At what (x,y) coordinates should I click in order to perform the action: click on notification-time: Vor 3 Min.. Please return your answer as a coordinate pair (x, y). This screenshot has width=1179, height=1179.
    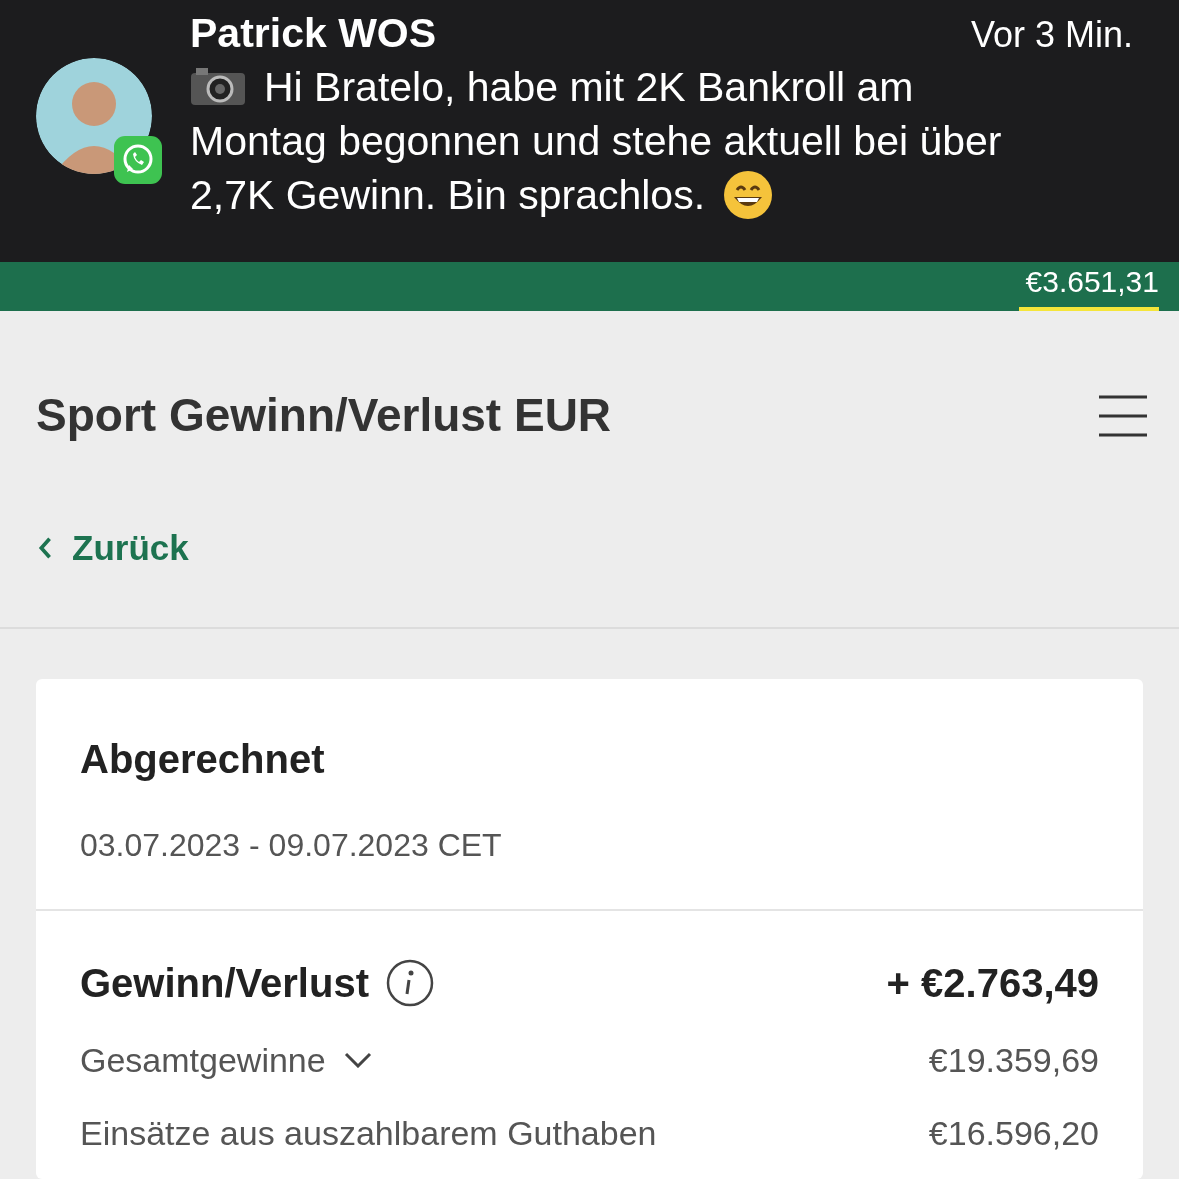
    Looking at the image, I should click on (1051, 35).